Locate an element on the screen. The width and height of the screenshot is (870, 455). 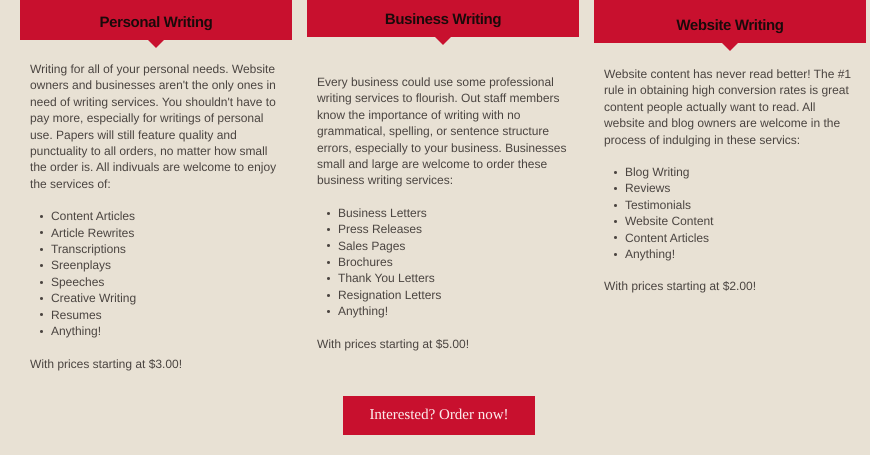
service-item: Article Rewrites is located at coordinates (92, 233).